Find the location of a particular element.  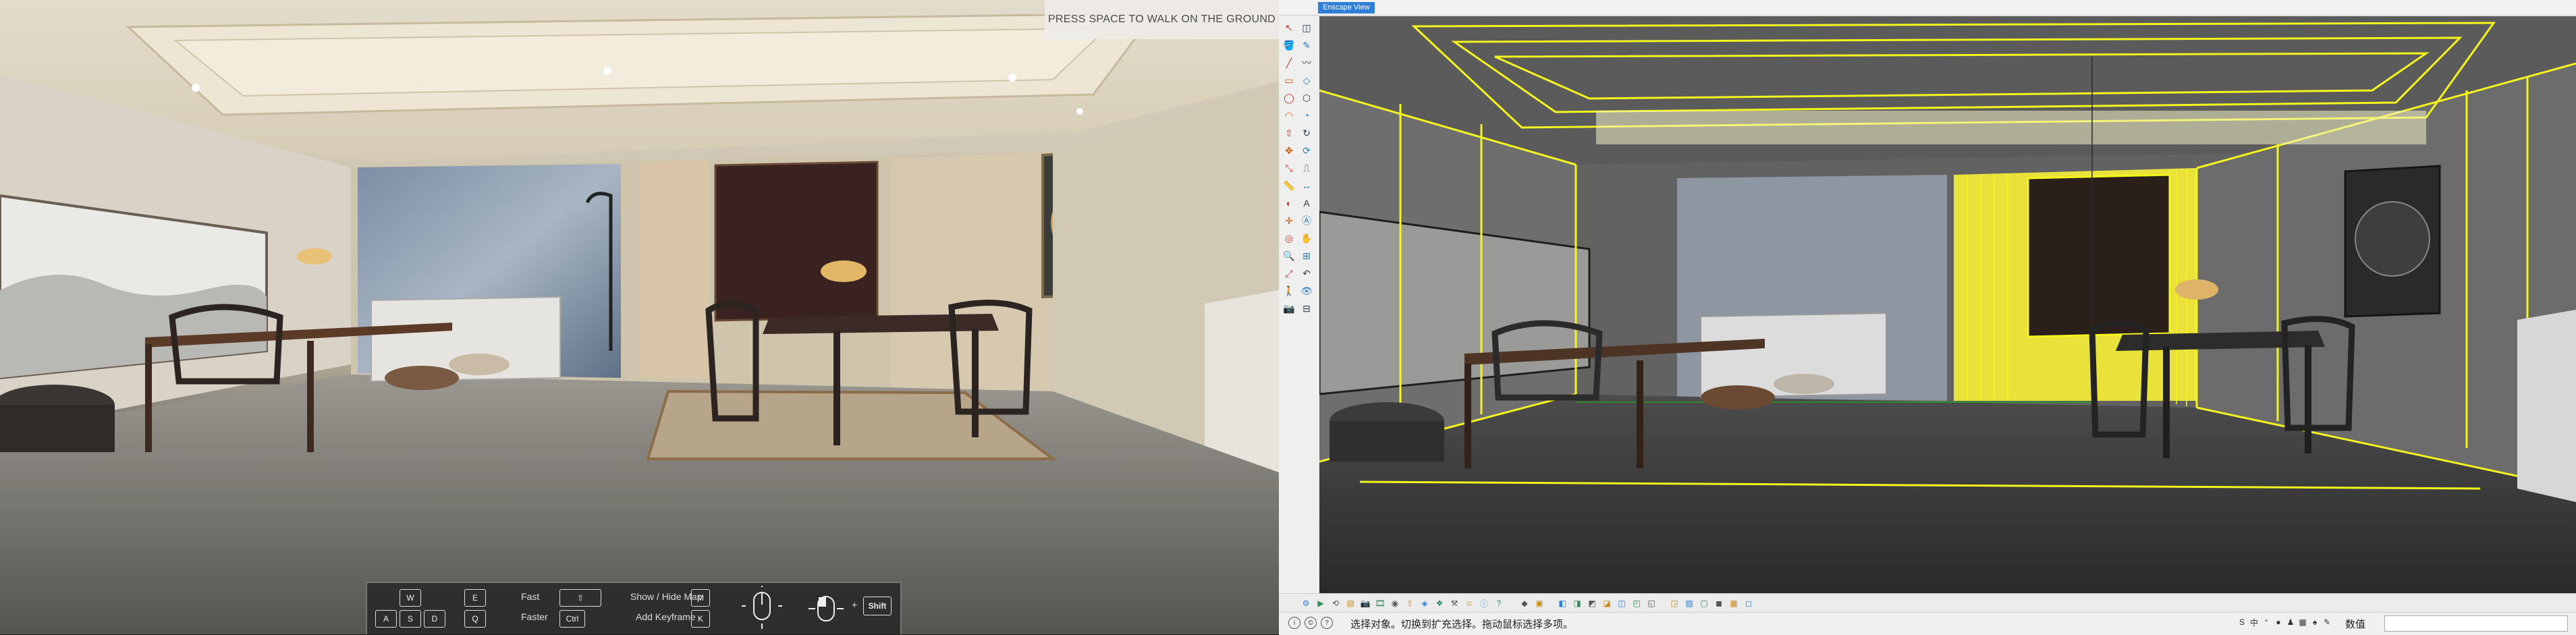

textured-icon: ▦ is located at coordinates (1734, 603).